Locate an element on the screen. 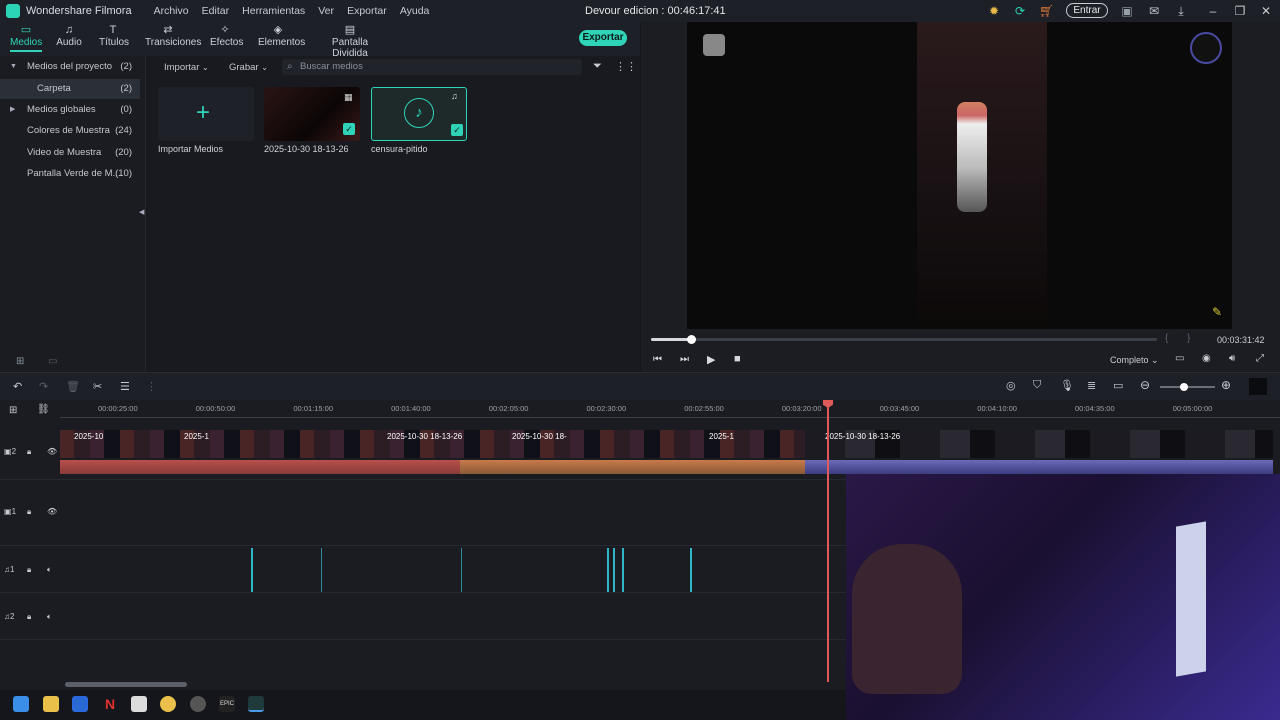 This screenshot has height=720, width=1280. mark-in-icon: { is located at coordinates (1166, 338).